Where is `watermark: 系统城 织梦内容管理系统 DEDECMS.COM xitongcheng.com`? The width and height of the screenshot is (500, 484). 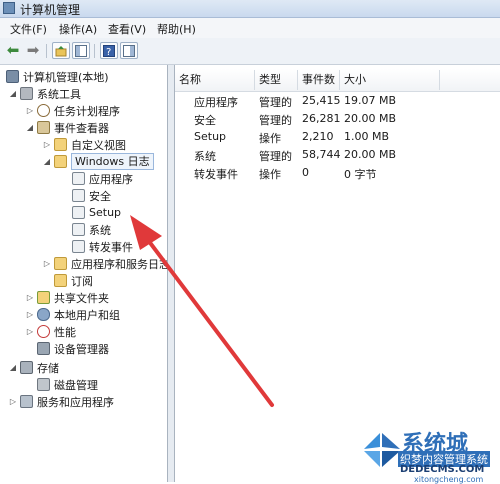
watermark: 系统城 织梦内容管理系统 DEDECMS.COM xitongcheng.com is located at coordinates (431, 454).